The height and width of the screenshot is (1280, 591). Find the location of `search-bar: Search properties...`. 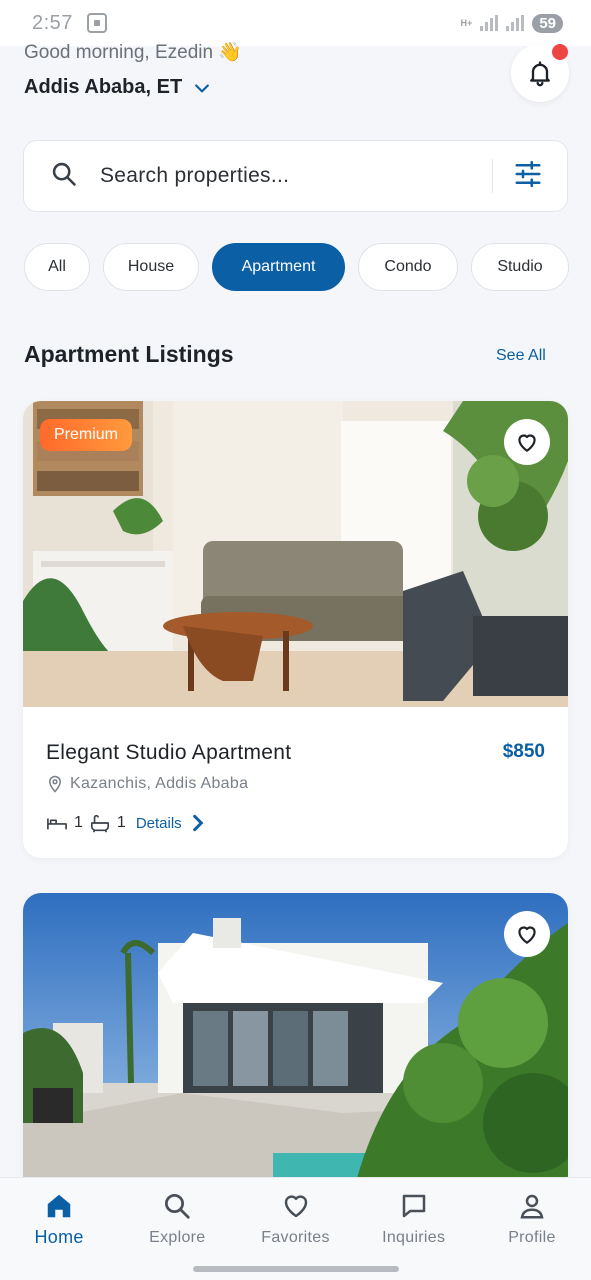

search-bar: Search properties... is located at coordinates (295, 176).